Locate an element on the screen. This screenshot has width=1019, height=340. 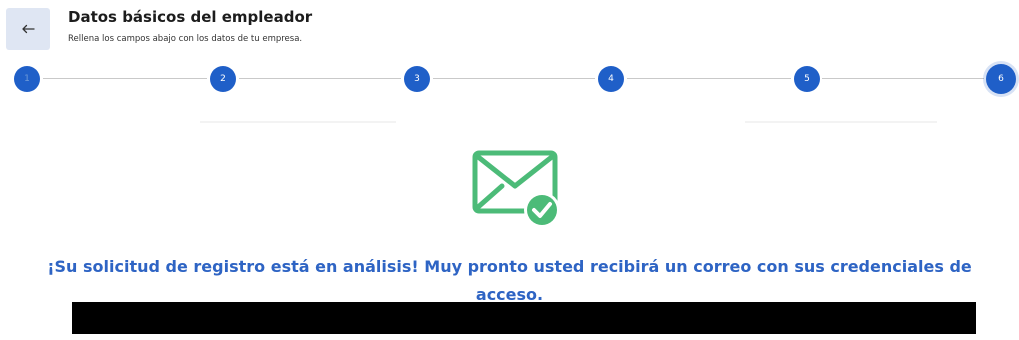
progress-stepper: 1 2 3 4 5 6 is located at coordinates (509, 79).